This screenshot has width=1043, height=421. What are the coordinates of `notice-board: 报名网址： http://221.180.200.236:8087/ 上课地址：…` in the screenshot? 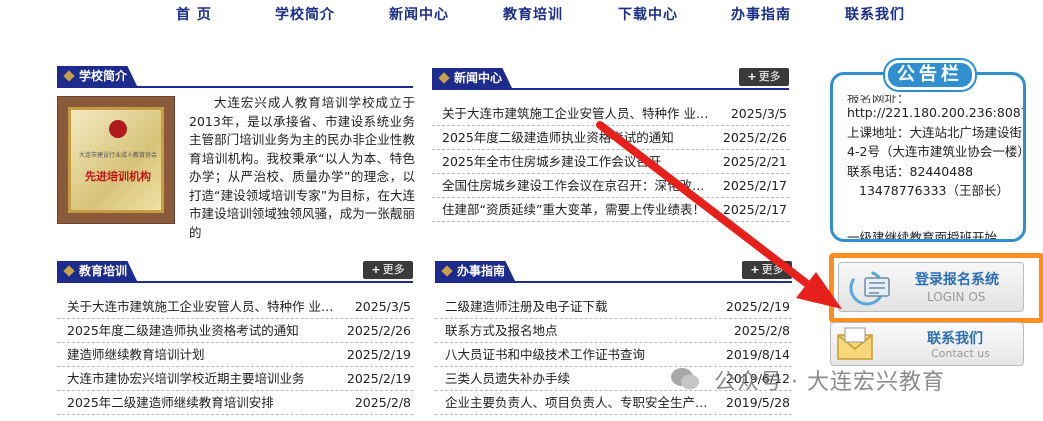 It's located at (928, 157).